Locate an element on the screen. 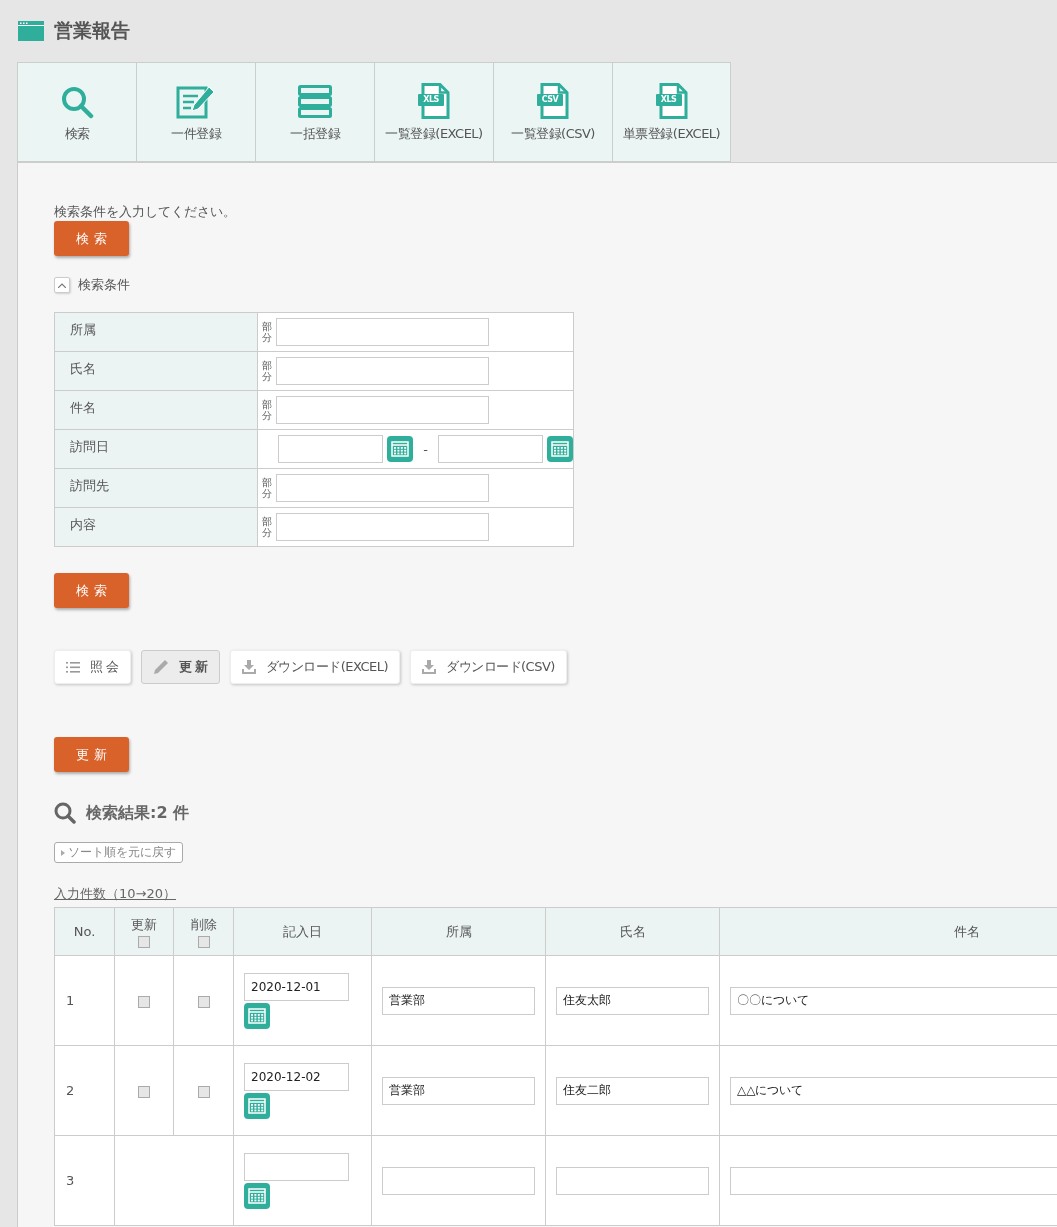 This screenshot has height=1227, width=1057. mode-button: ダウンロード(EXCEL) is located at coordinates (315, 667).